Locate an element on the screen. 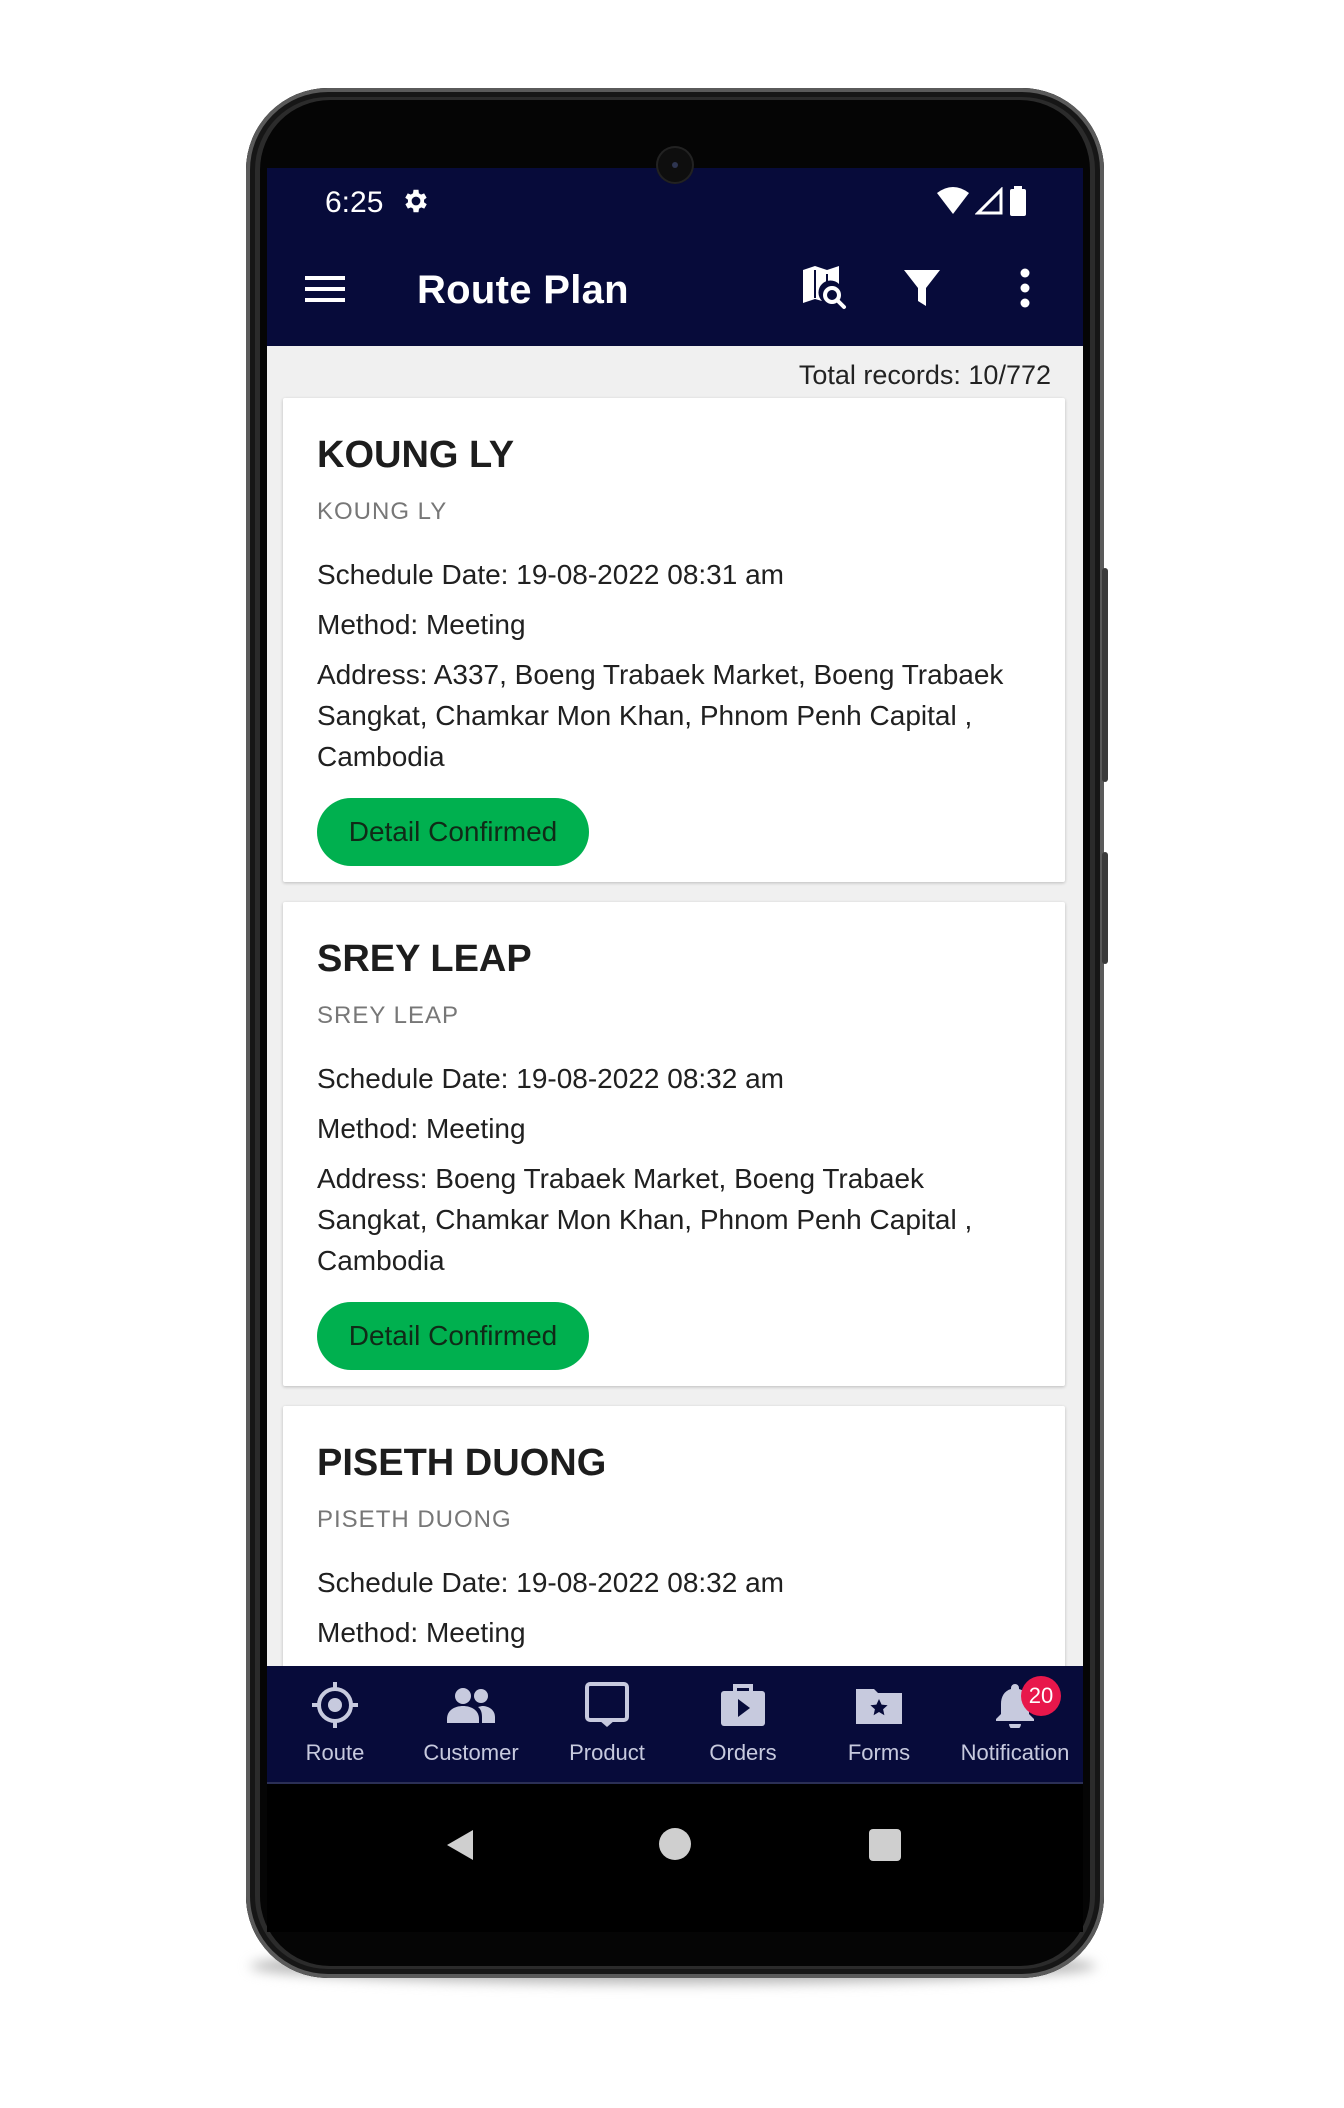 The image size is (1344, 2108). customer-subtitle: PISETH DUONG is located at coordinates (414, 1519).